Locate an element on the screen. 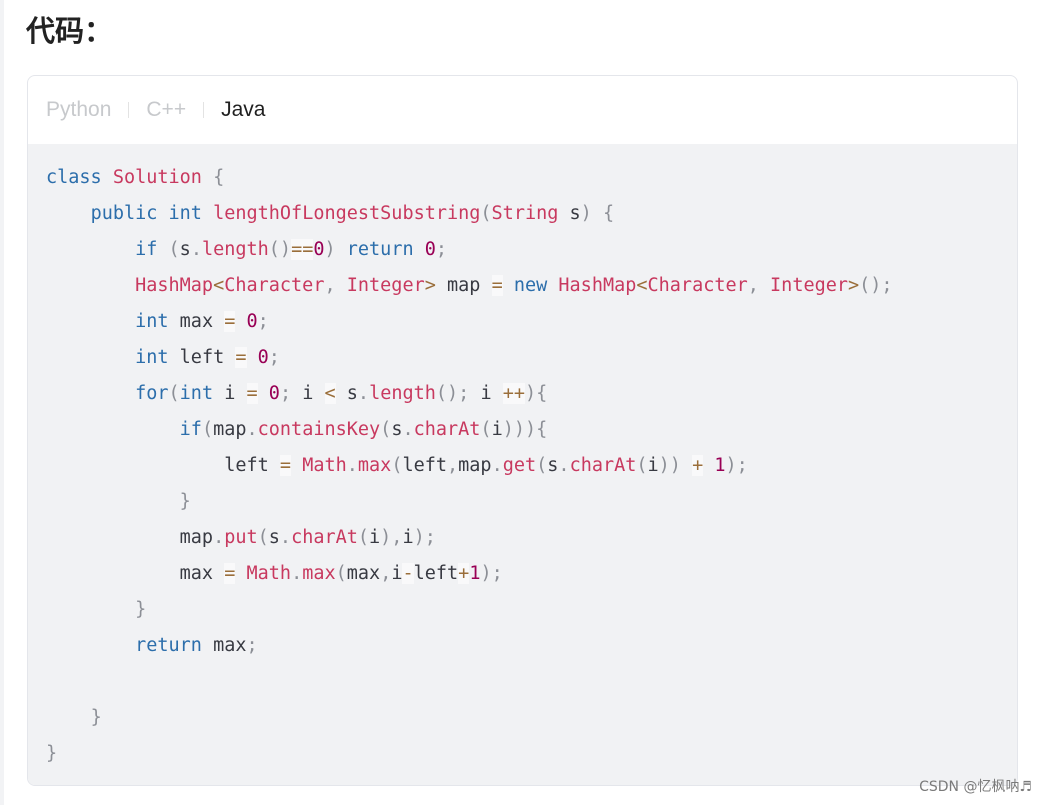 The height and width of the screenshot is (805, 1046). code-token: ){ is located at coordinates (536, 393).